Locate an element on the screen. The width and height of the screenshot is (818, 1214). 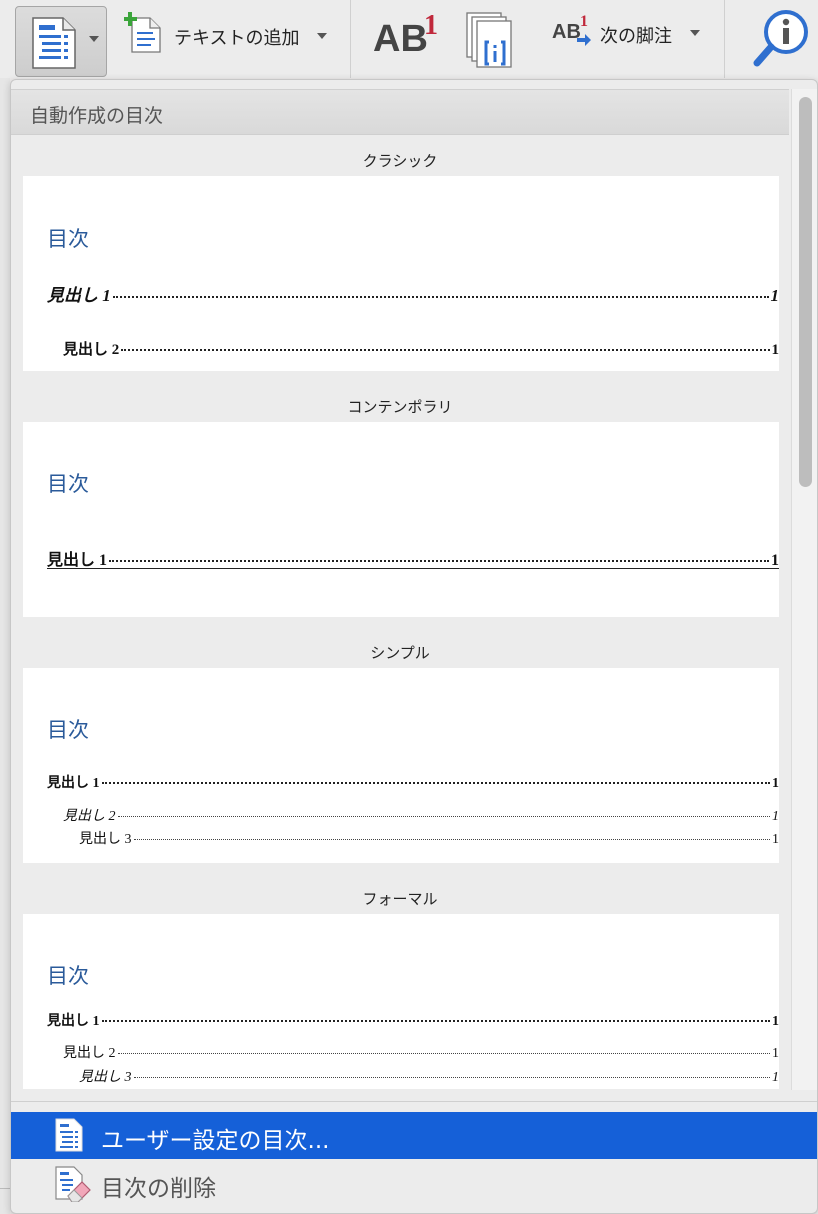
next-footnote-sup: 1 is located at coordinates (584, 21).